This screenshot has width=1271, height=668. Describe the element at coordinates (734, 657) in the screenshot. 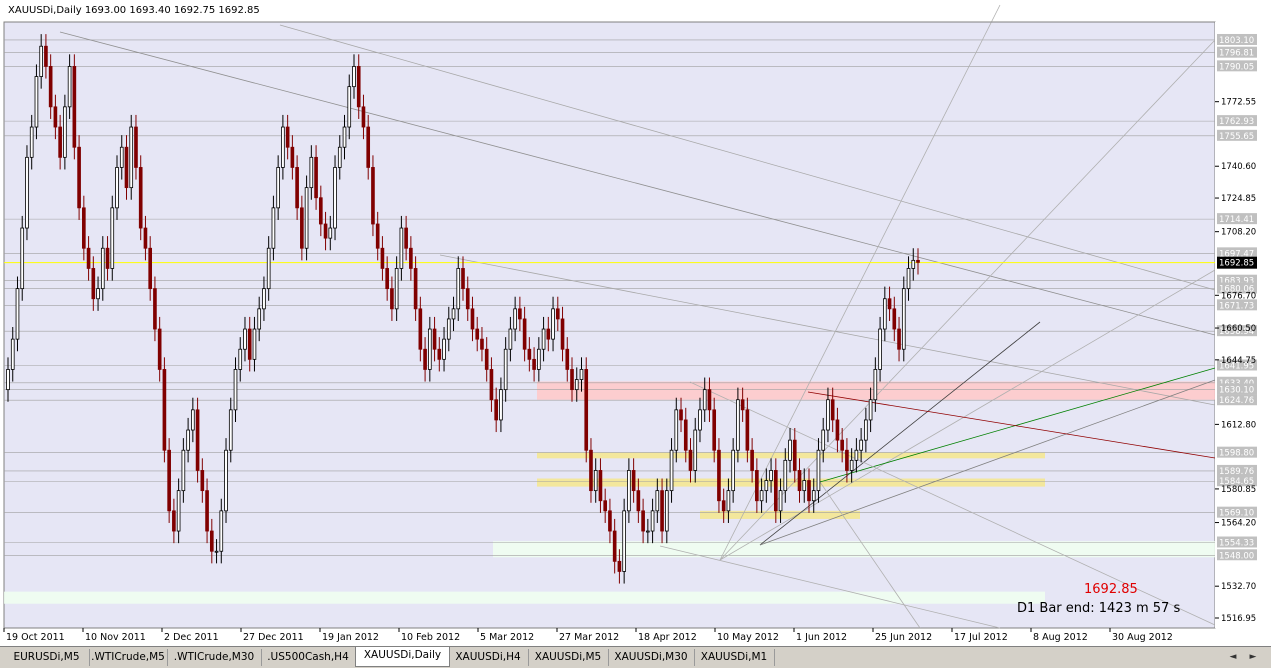

I see `tab-xauusdi-m1: XAUUSDi,M1` at that location.